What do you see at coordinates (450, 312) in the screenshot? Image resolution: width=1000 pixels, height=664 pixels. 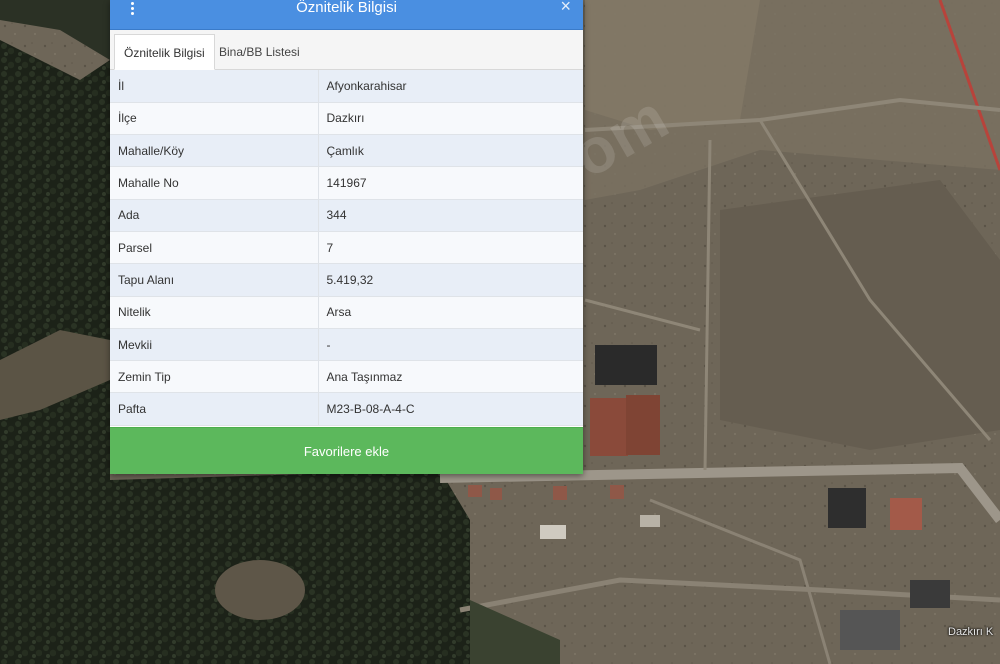 I see `attribute-value: Arsa` at bounding box center [450, 312].